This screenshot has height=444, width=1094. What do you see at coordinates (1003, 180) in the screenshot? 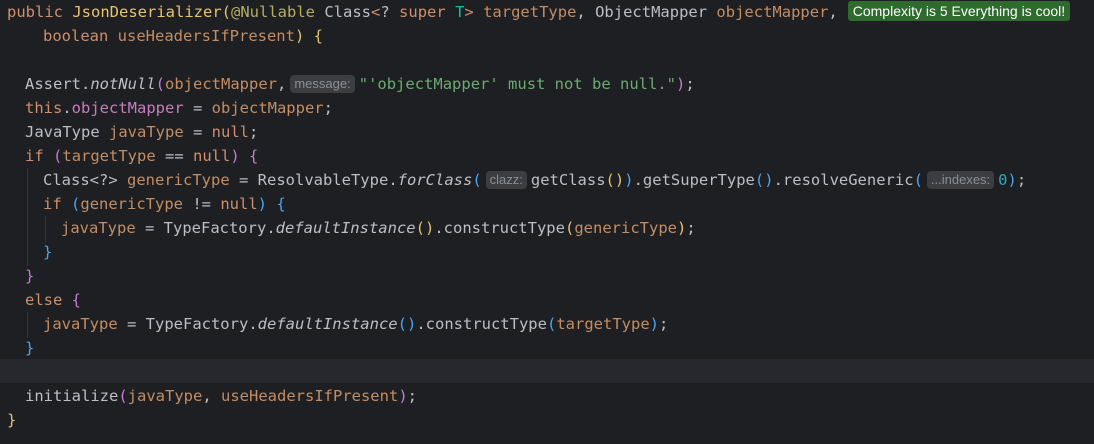
I see `number-literal: 0` at bounding box center [1003, 180].